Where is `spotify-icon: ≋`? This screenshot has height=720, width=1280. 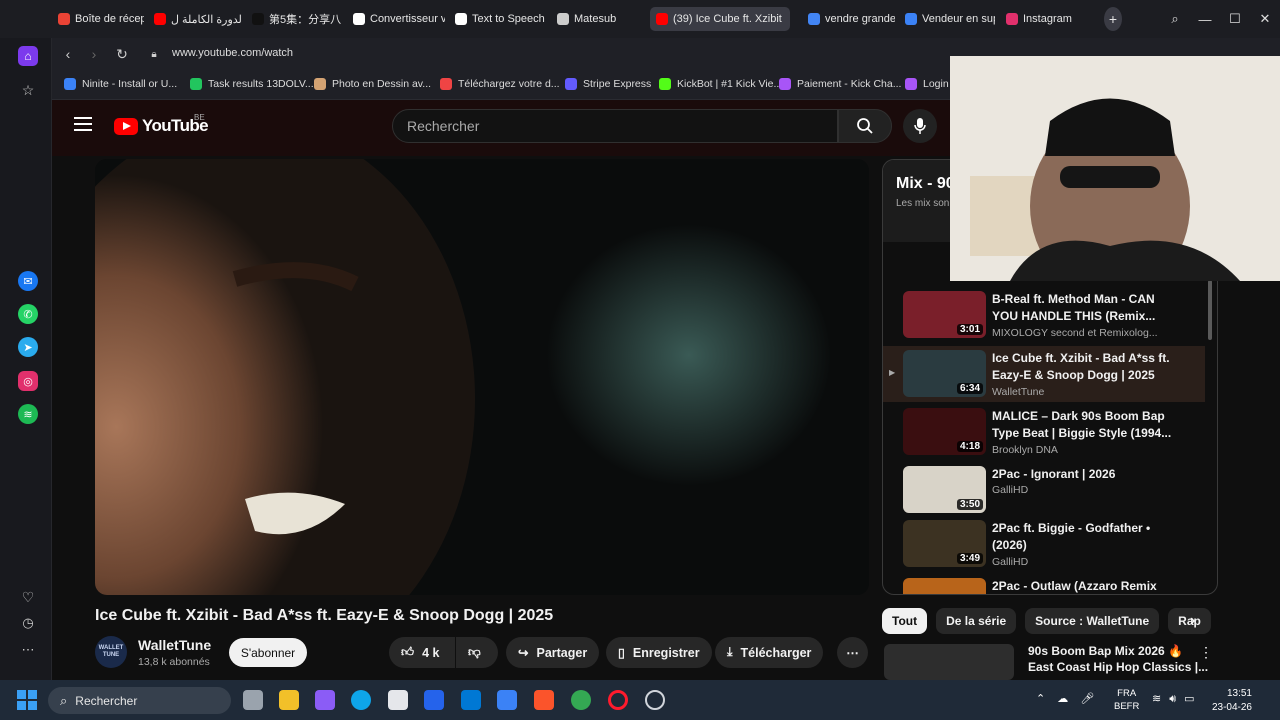 spotify-icon: ≋ is located at coordinates (28, 414).